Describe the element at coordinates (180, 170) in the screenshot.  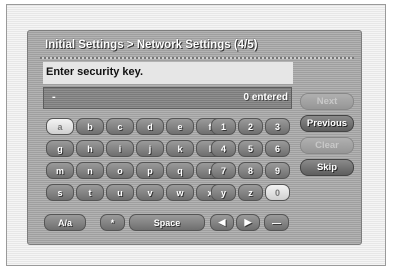
I see `key-q: q` at that location.